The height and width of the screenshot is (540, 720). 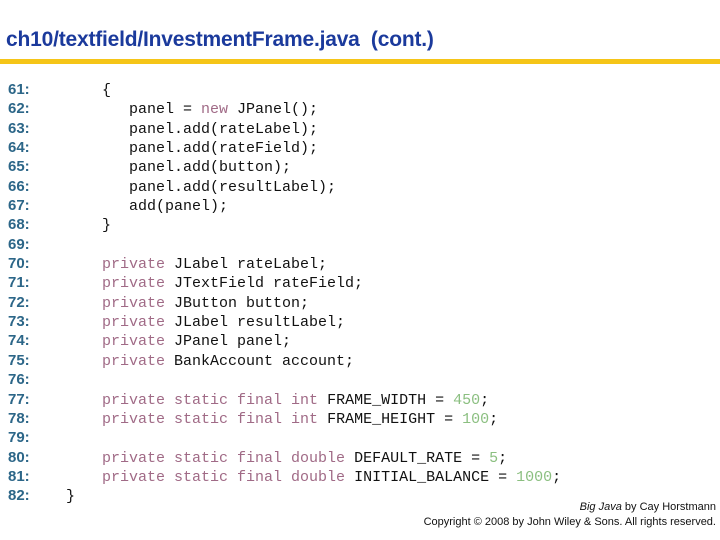 What do you see at coordinates (192, 187) in the screenshot?
I see `code-text: panel.add(resultLabel);` at bounding box center [192, 187].